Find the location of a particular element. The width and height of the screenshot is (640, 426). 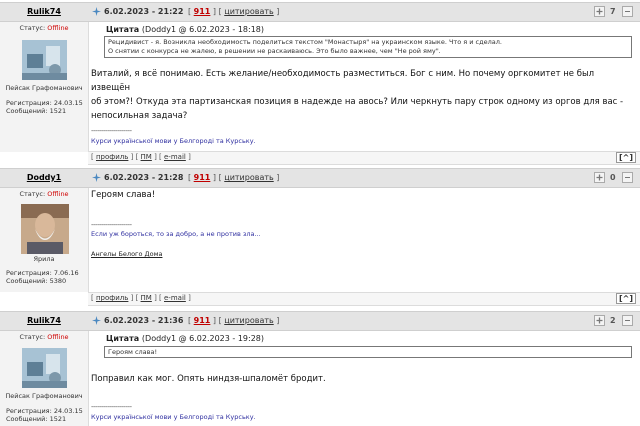

author-name: Doddy1 is located at coordinates (44, 177).